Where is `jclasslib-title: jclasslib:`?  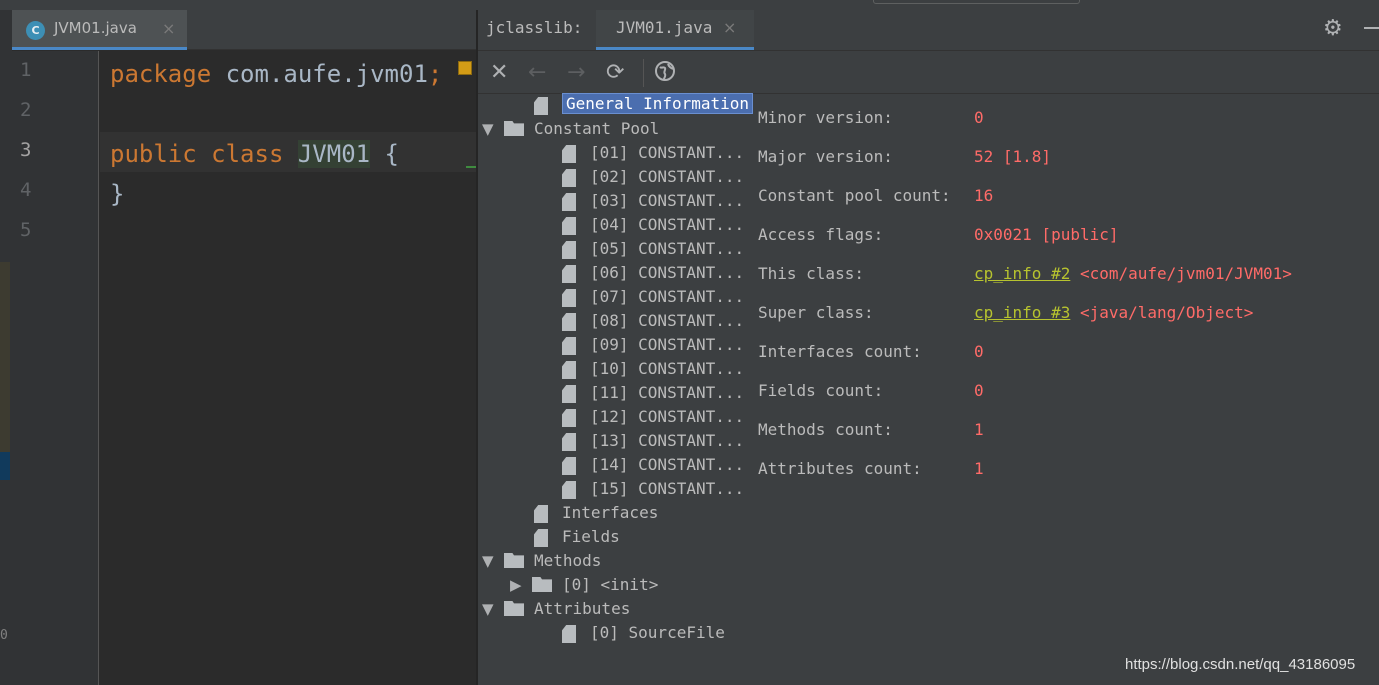
jclasslib-title: jclasslib: is located at coordinates (534, 27).